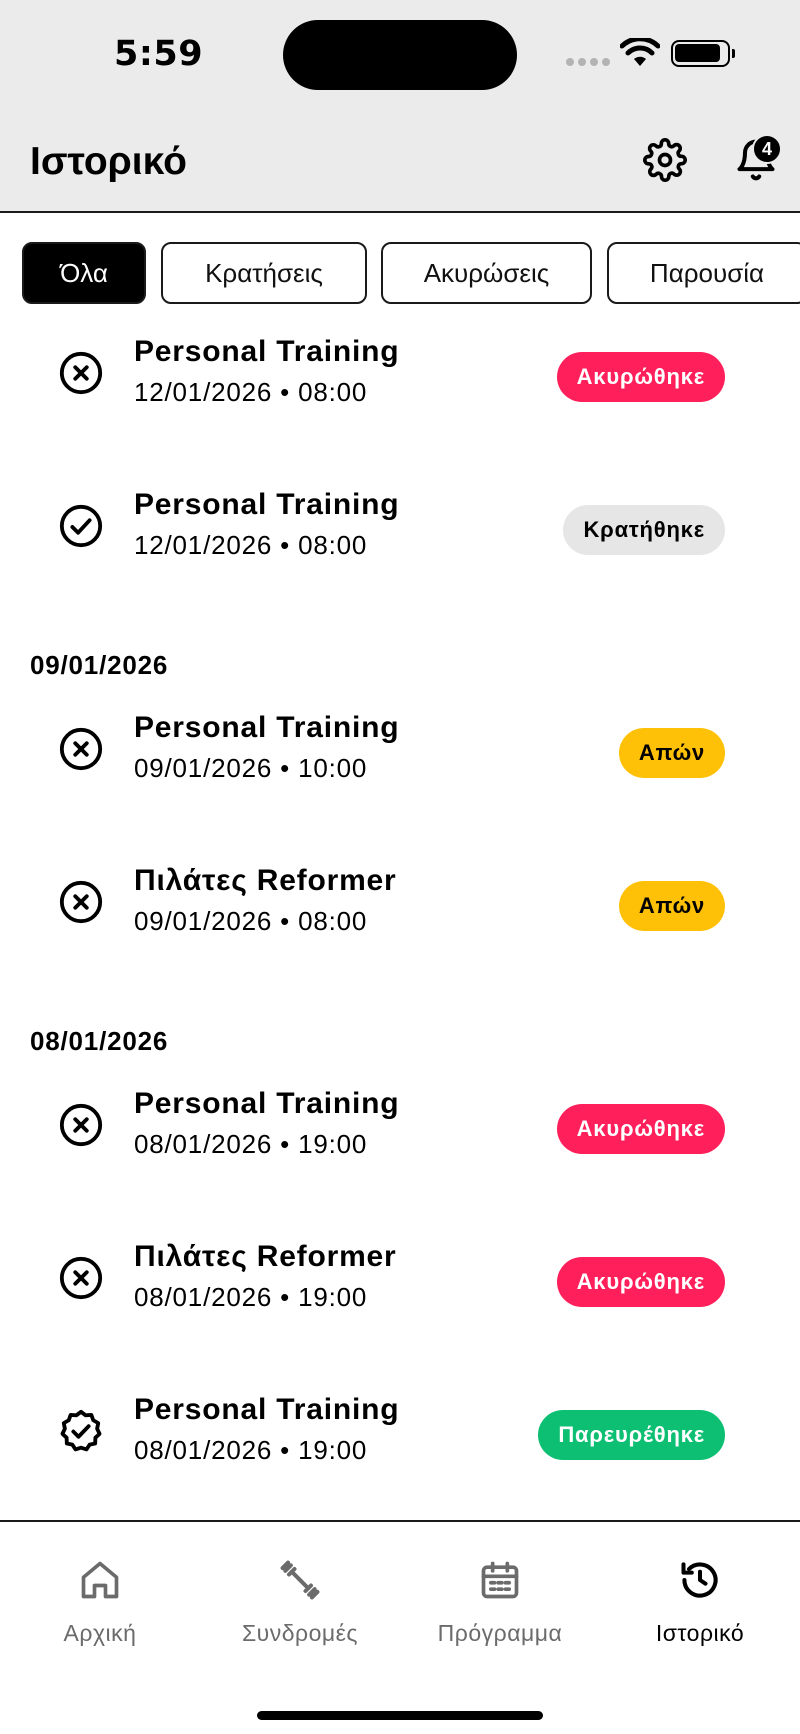 This screenshot has width=800, height=1734. What do you see at coordinates (99, 1041) in the screenshot?
I see `section-date-header: 08/01/2026` at bounding box center [99, 1041].